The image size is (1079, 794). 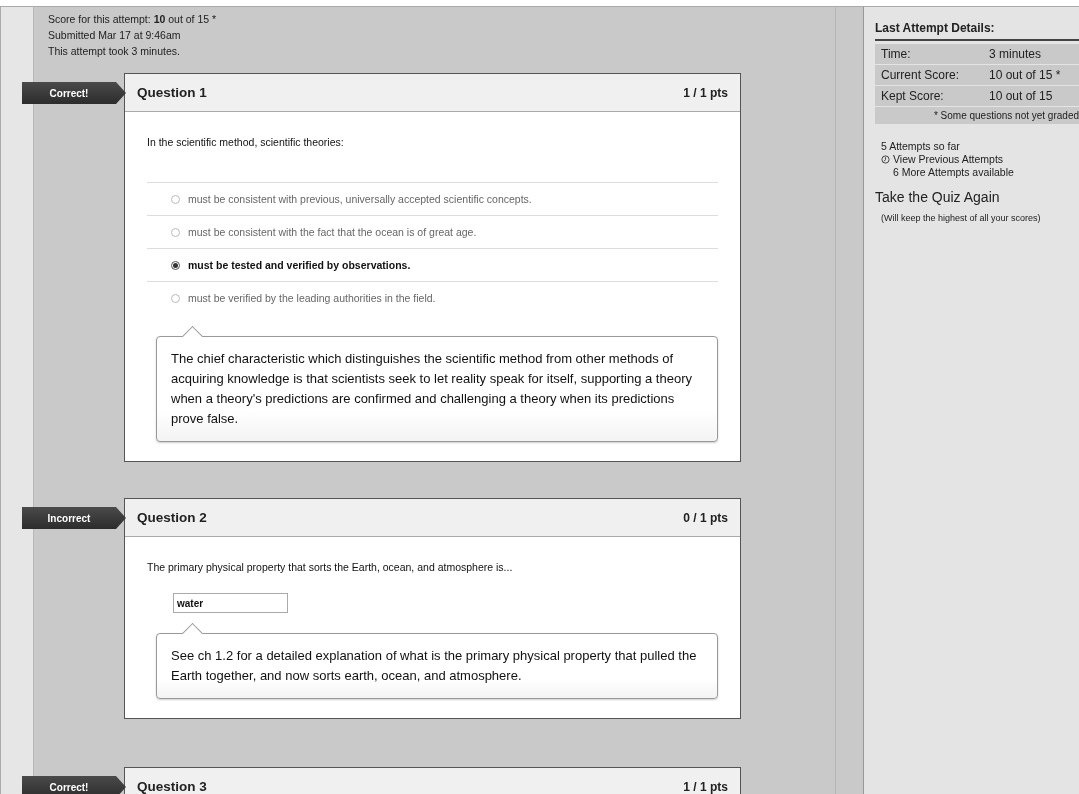 What do you see at coordinates (948, 159) in the screenshot?
I see `view-previous-link: View Previous Attempts` at bounding box center [948, 159].